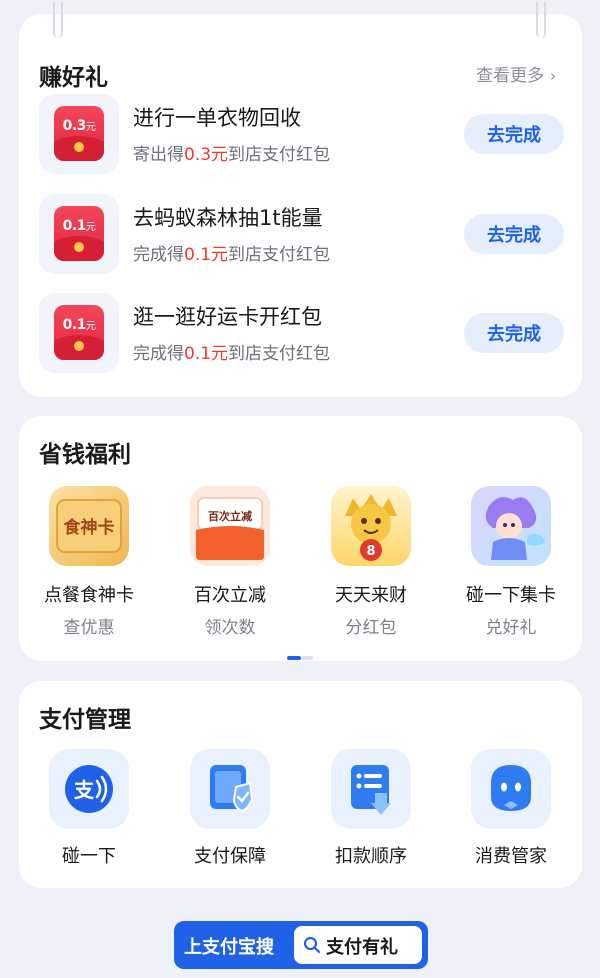 The image size is (600, 978). I want to click on fortune-mascot-icon: 8, so click(371, 526).